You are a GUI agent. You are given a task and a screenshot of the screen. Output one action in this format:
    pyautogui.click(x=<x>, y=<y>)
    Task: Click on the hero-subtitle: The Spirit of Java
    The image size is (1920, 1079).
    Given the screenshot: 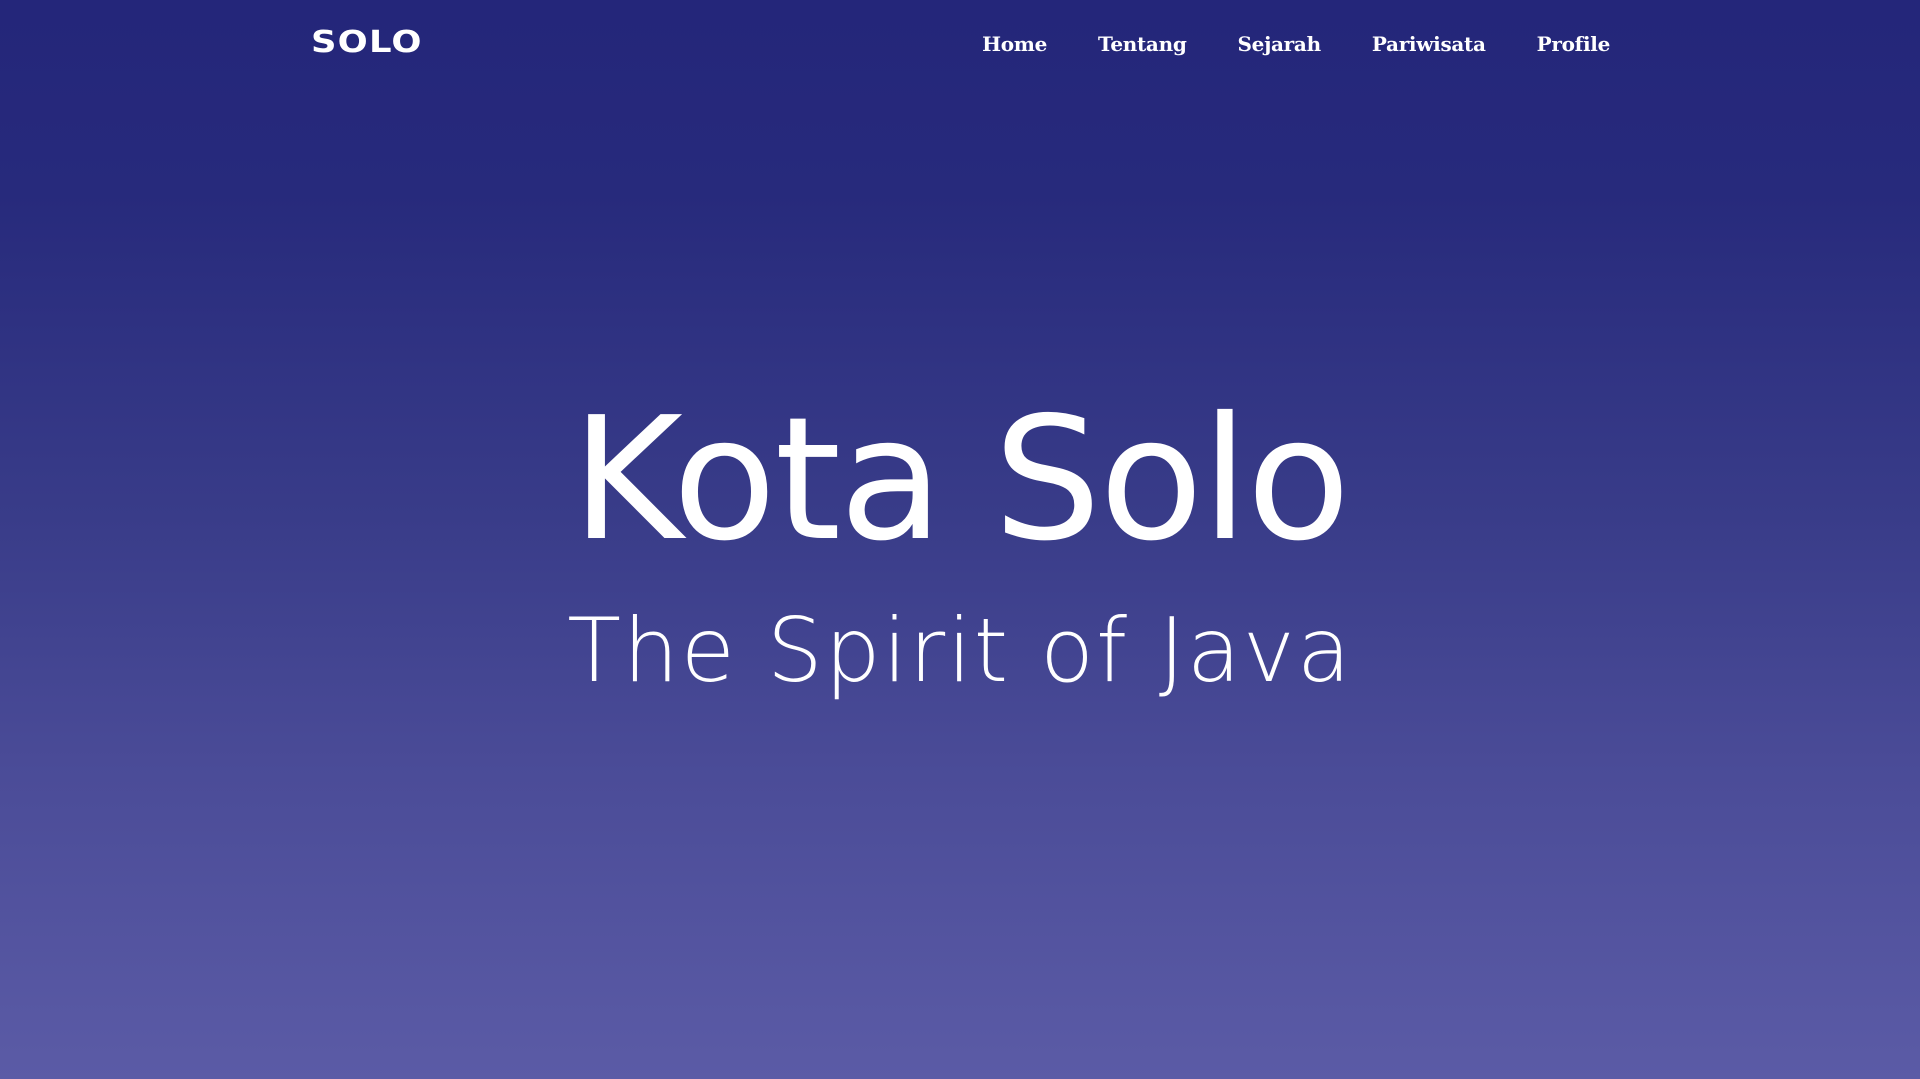 What is the action you would take?
    pyautogui.click(x=960, y=650)
    